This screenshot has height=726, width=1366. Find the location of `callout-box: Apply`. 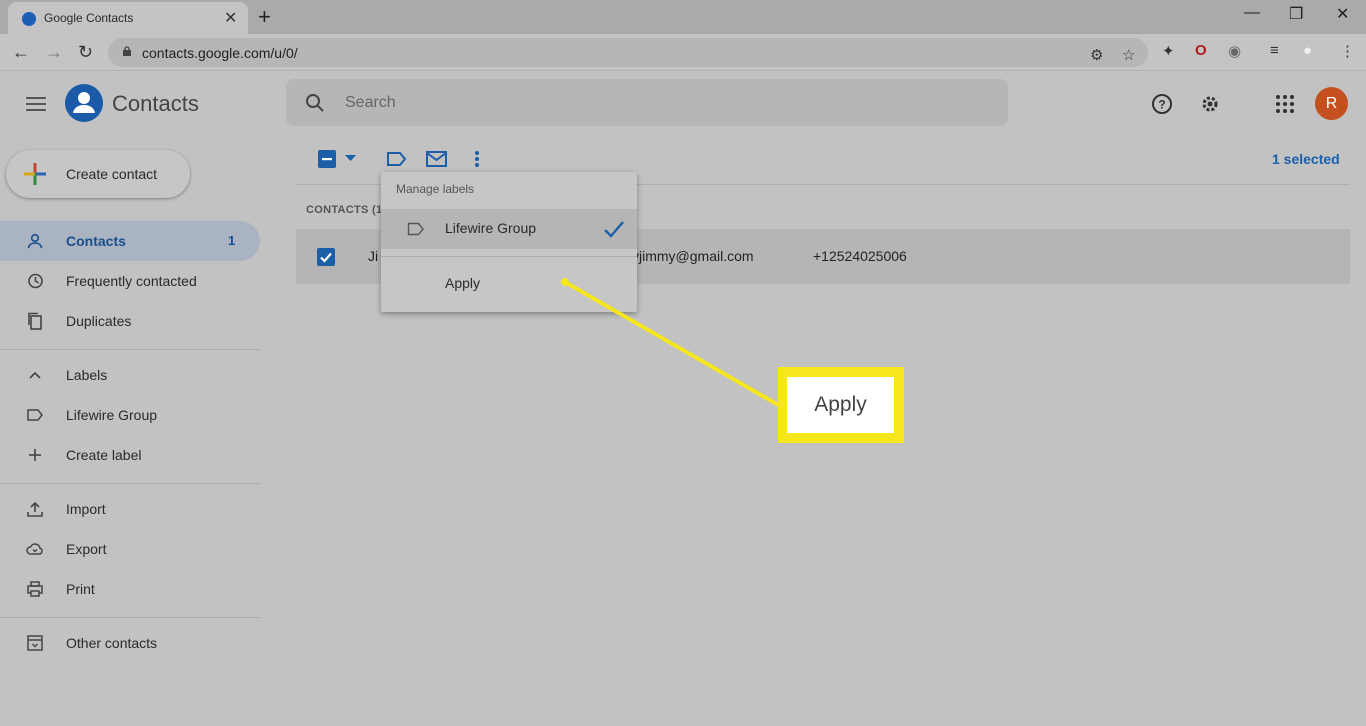

callout-box: Apply is located at coordinates (840, 405).